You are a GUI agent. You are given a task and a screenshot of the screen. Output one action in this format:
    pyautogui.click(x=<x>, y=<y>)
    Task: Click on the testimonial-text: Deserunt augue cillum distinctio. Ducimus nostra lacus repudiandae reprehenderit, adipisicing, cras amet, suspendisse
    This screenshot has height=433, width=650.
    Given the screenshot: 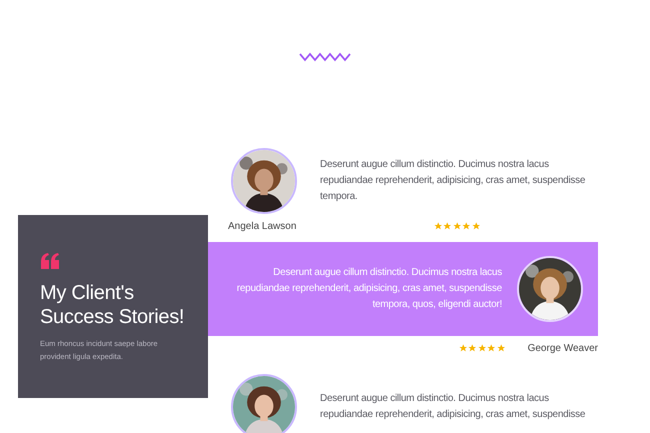 What is the action you would take?
    pyautogui.click(x=453, y=407)
    